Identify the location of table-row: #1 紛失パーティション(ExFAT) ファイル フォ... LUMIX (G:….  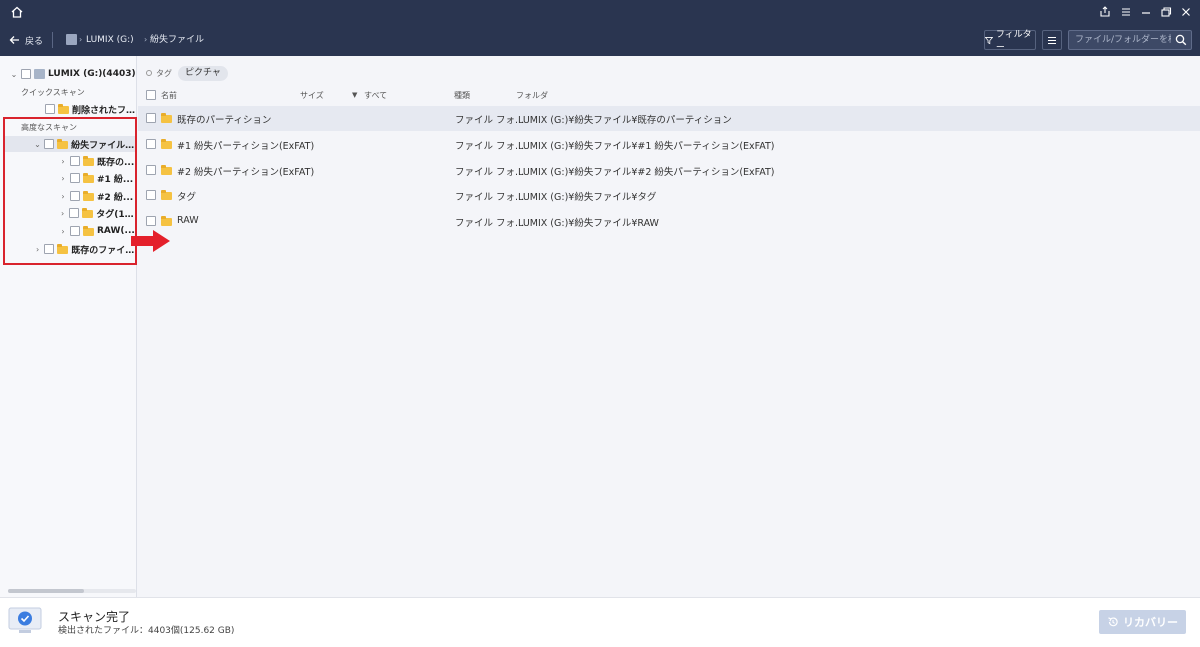
(669, 144).